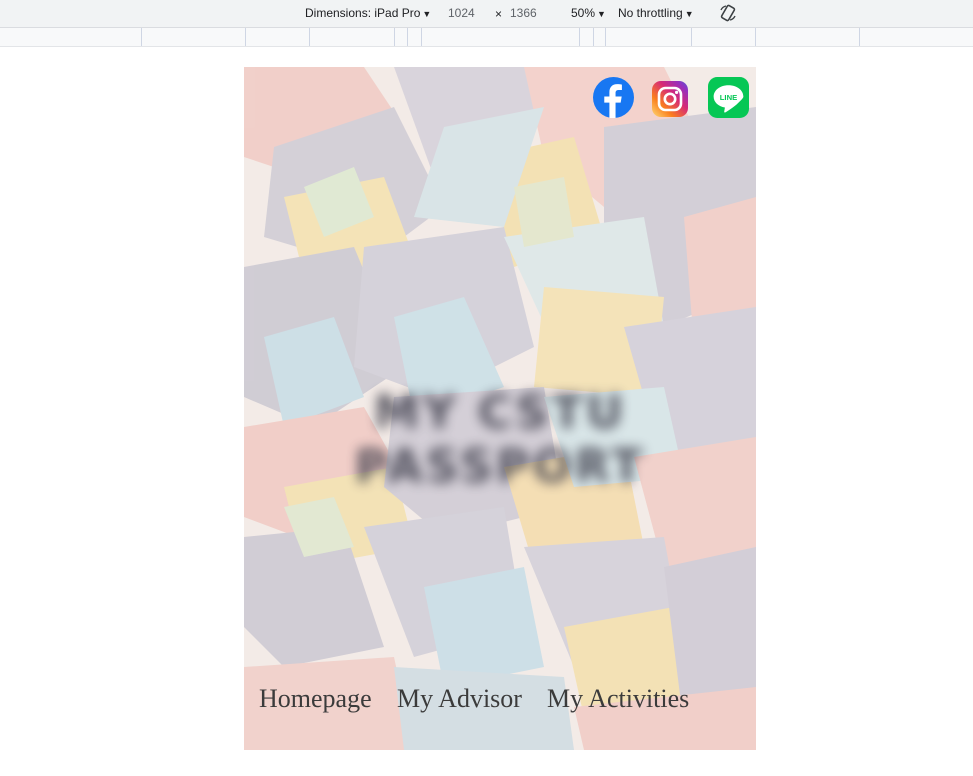 Image resolution: width=973 pixels, height=776 pixels. I want to click on rotate-icon, so click(728, 13).